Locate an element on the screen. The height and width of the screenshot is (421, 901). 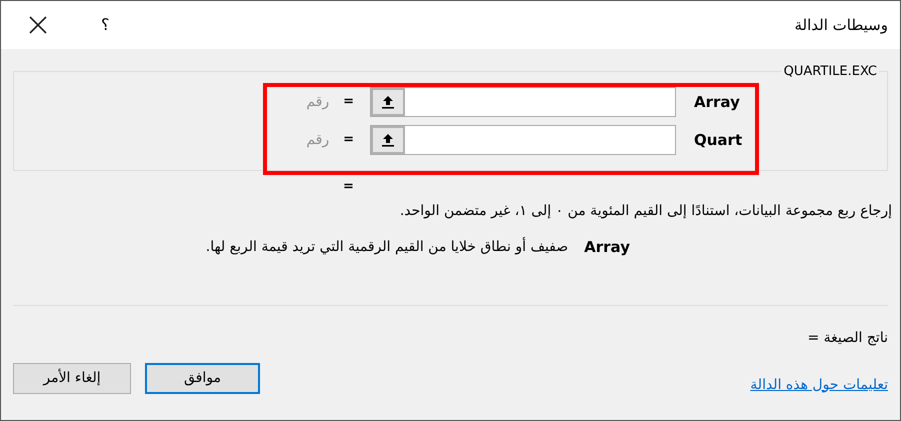
argument-label: Array is located at coordinates (717, 102).